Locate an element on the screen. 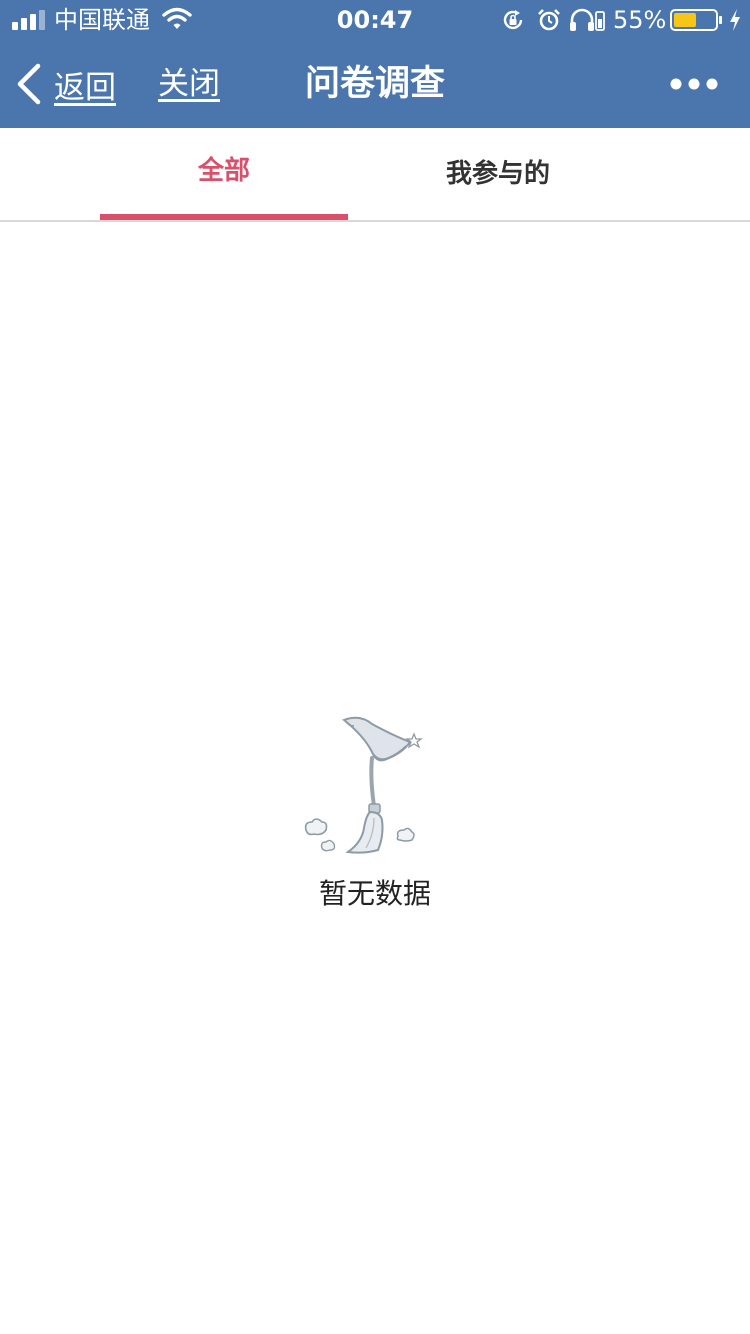 The image size is (750, 1334). nav-bar: 返回 关闭 问卷调查 is located at coordinates (375, 84).